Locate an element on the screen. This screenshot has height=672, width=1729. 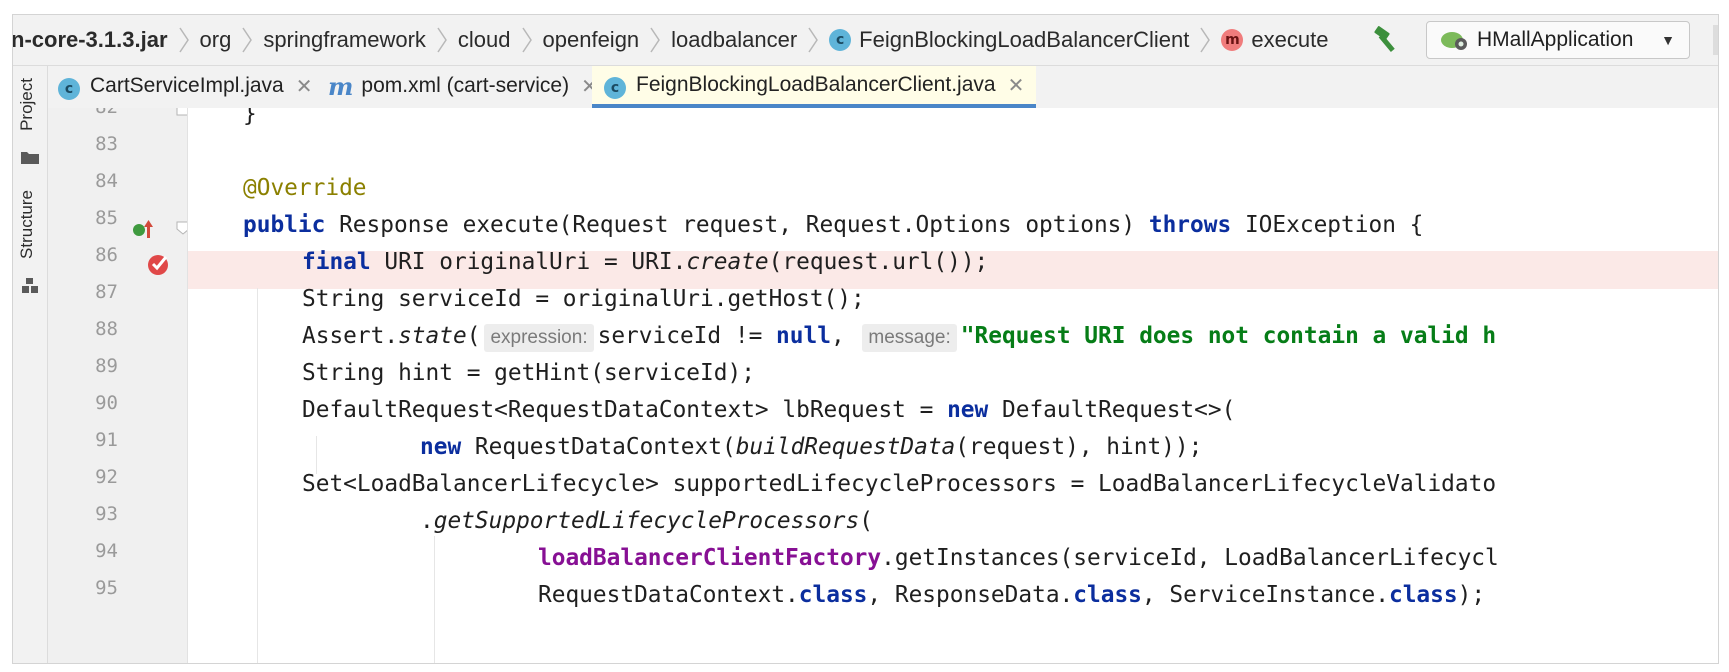
breadcrumb-item-springframework: springframework is located at coordinates (344, 40).